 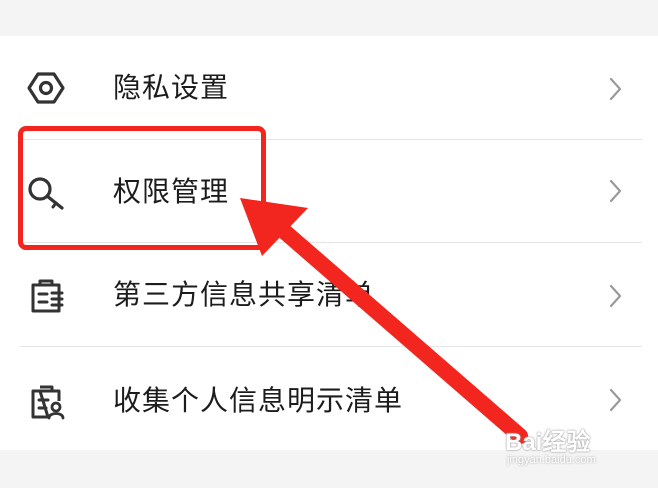 I want to click on privacy-gear-icon, so click(x=46, y=88).